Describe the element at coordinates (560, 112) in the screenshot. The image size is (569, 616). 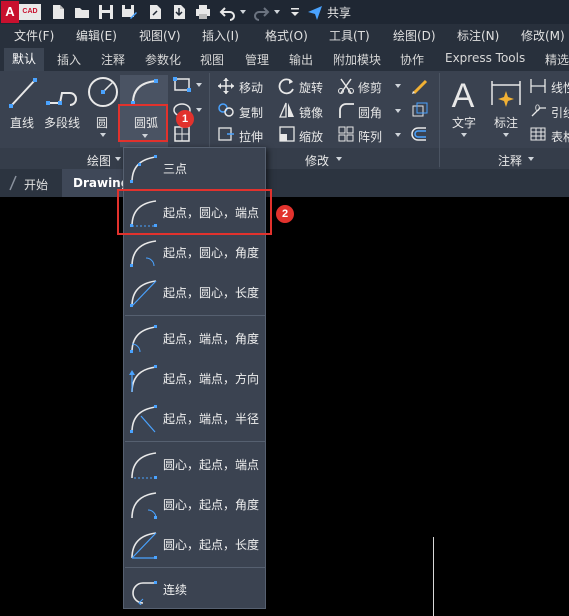
I see `leader-label: 引线` at that location.